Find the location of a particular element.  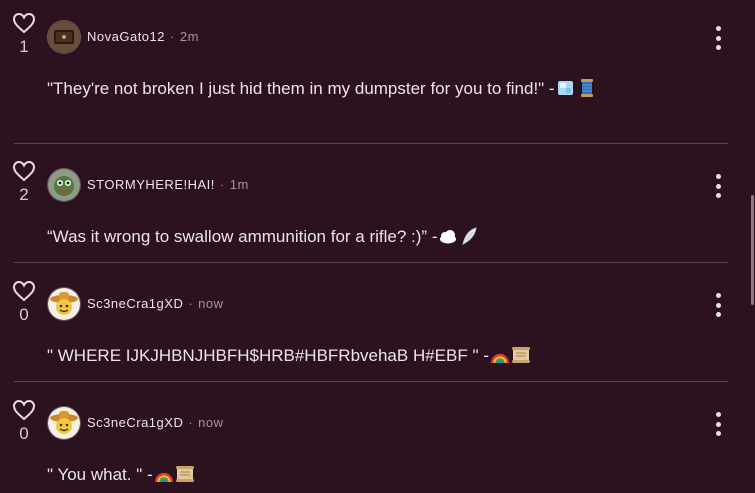

like-count: 2 is located at coordinates (24, 194).